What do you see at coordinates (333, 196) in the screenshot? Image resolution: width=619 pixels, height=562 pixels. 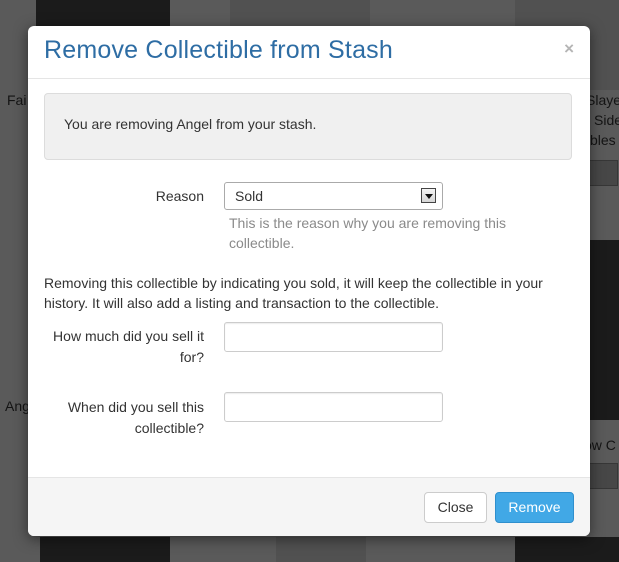 I see `reason-select: Sold` at bounding box center [333, 196].